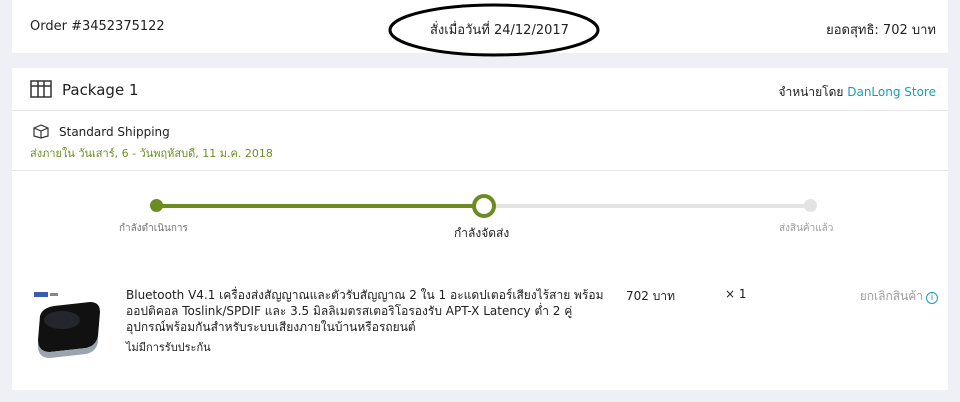  What do you see at coordinates (153, 228) in the screenshot?
I see `step-label-processing: กำลังดำเนินการ` at bounding box center [153, 228].